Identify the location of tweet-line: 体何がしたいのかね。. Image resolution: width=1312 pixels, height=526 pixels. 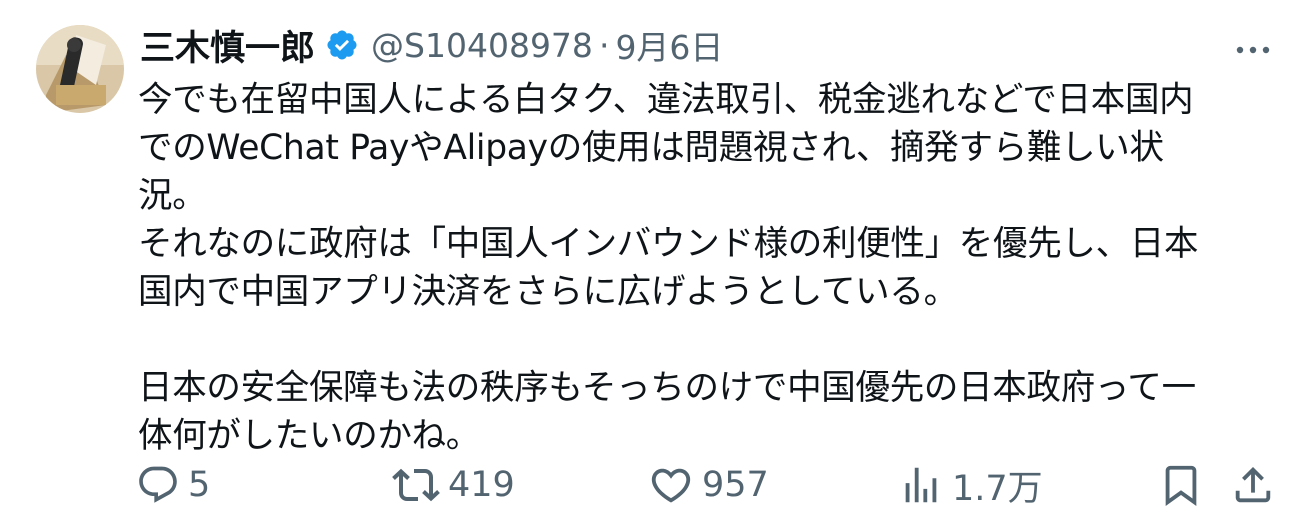
(309, 436).